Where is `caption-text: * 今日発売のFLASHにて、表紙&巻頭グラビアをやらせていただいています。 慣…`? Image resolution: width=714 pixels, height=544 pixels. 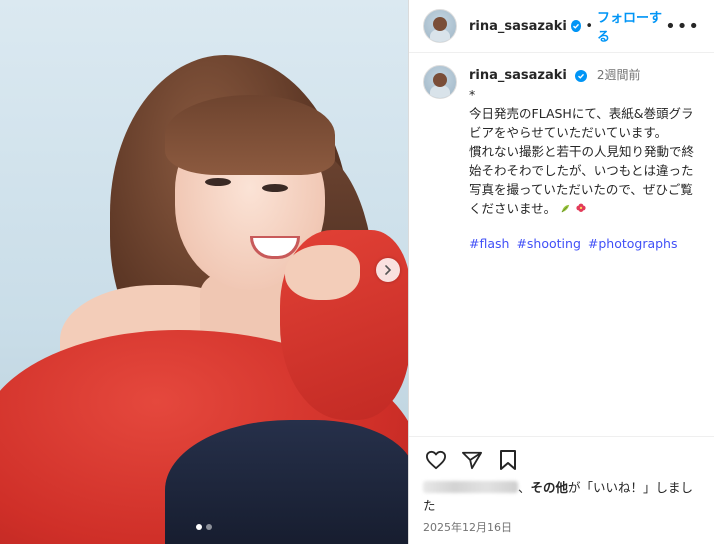
caption-text: * 今日発売のFLASHにて、表紙&巻頭グラビアをやらせていただいています。 慣… is located at coordinates (584, 151).